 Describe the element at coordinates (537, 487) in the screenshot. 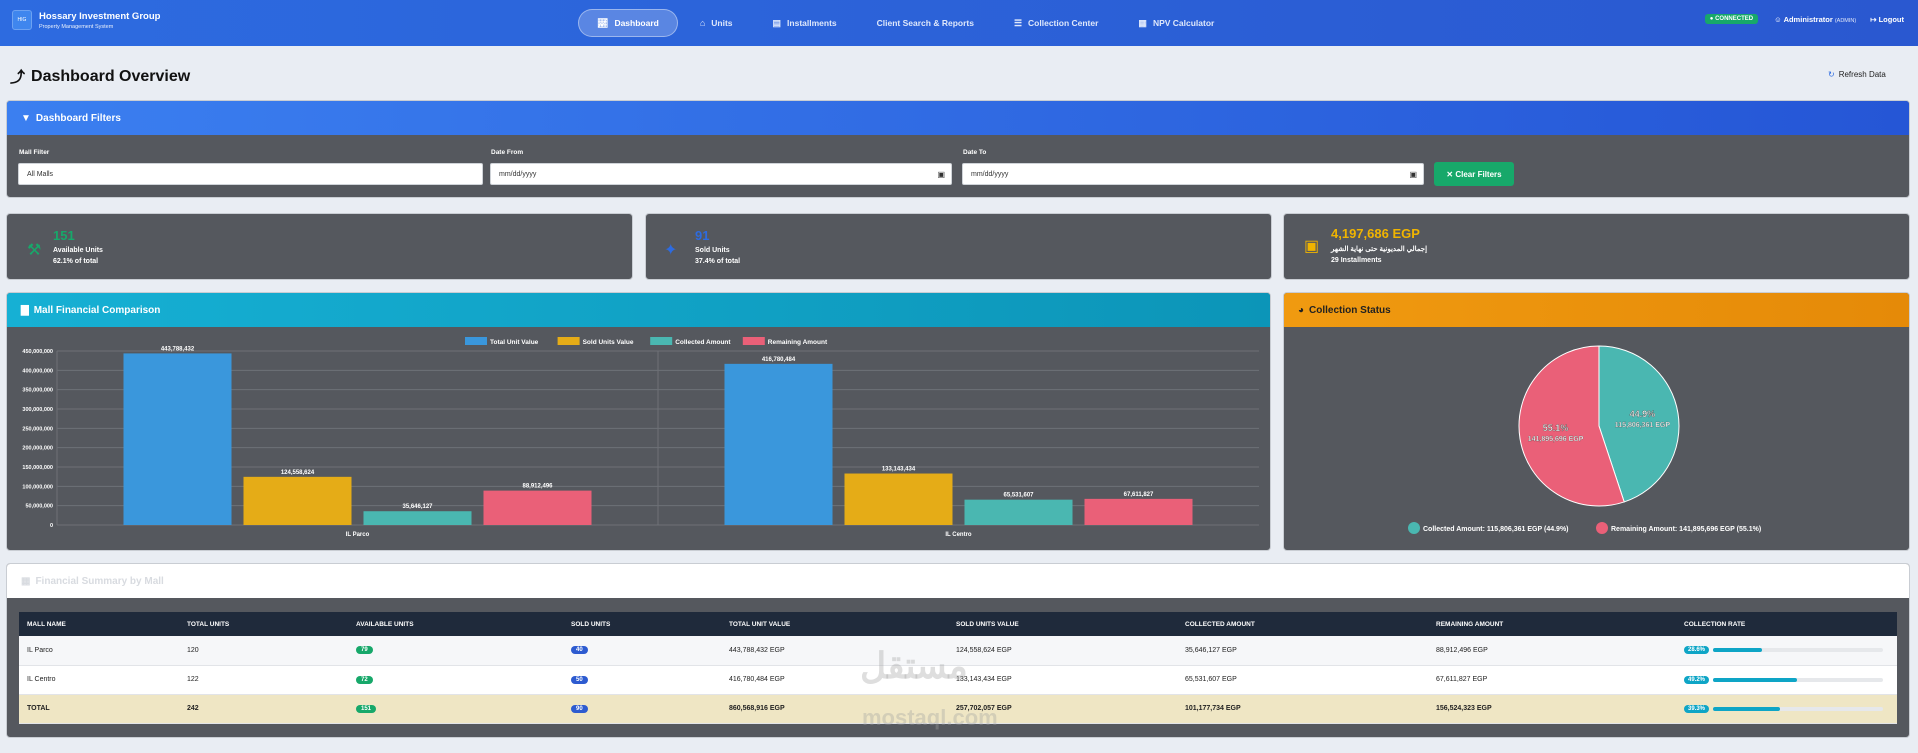

I see `bar-data-label: 88,912,496` at that location.